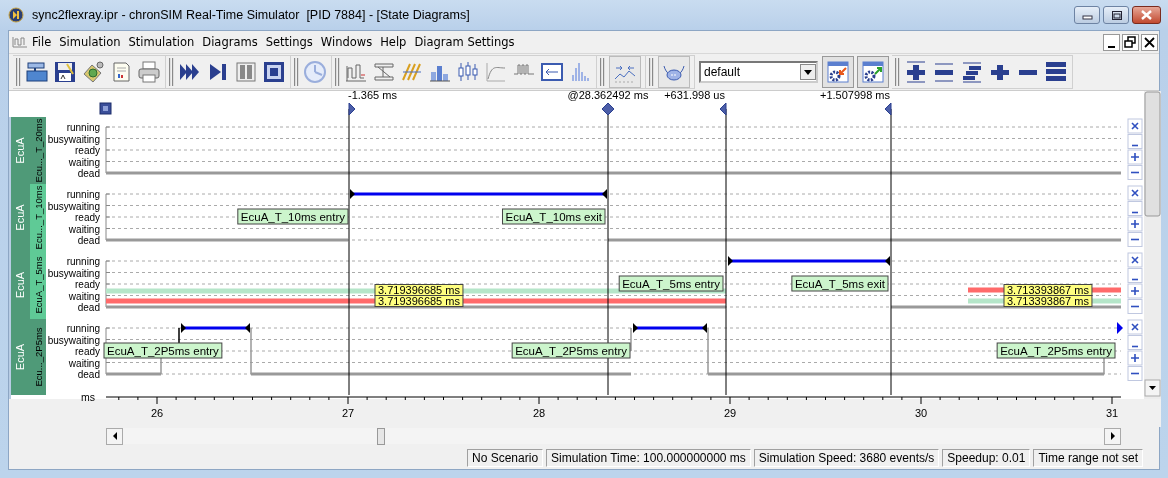 Image resolution: width=1168 pixels, height=478 pixels. Describe the element at coordinates (972, 72) in the screenshot. I see `arrange-icon` at that location.